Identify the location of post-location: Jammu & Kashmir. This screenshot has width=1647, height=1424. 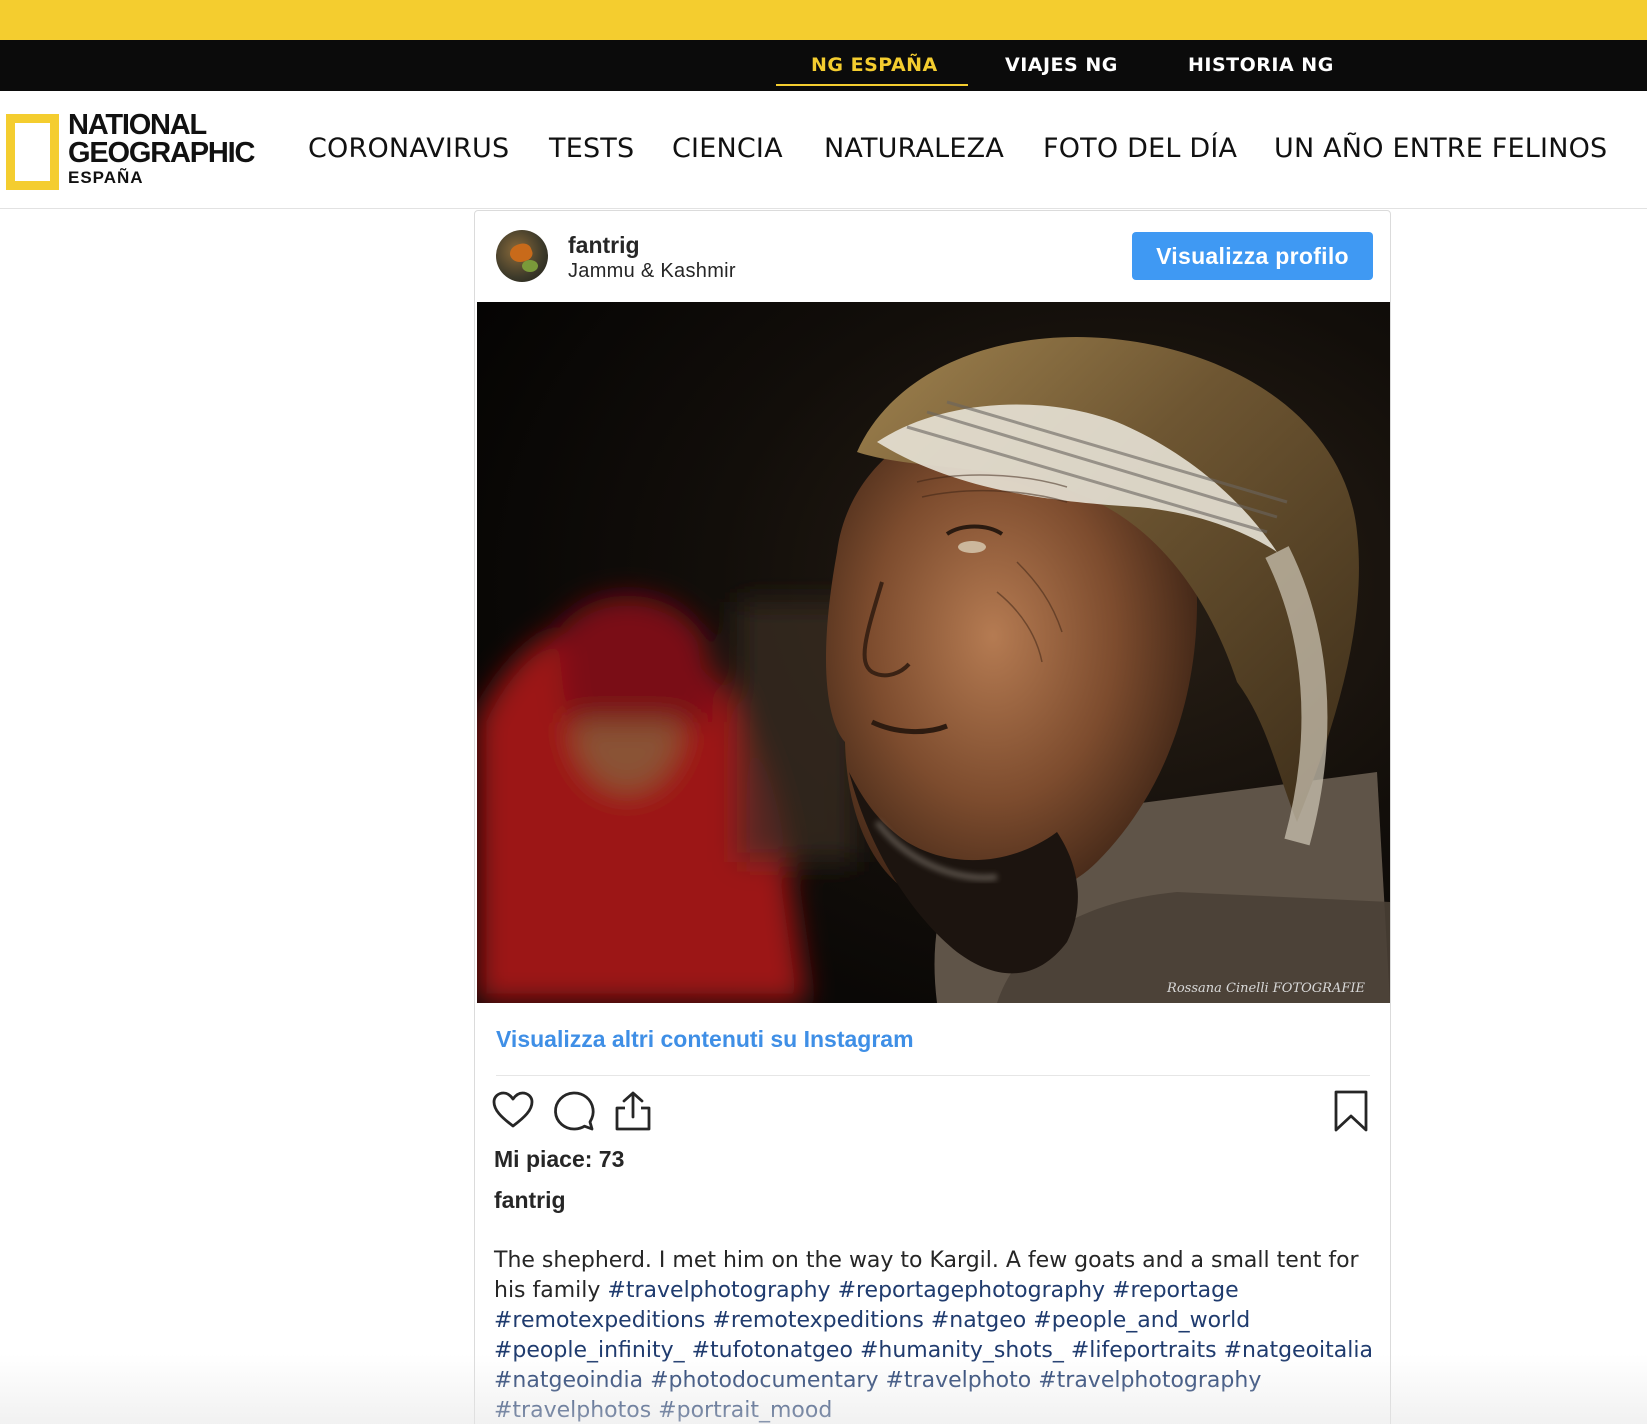
(652, 271).